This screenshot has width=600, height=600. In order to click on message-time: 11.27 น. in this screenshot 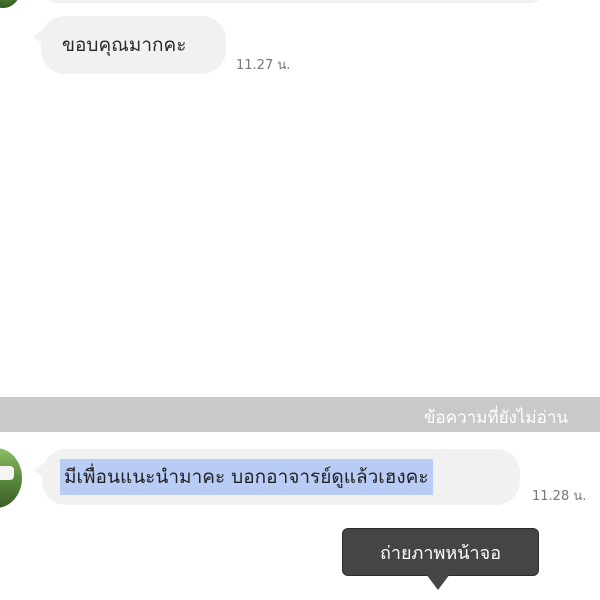, I will do `click(263, 65)`.